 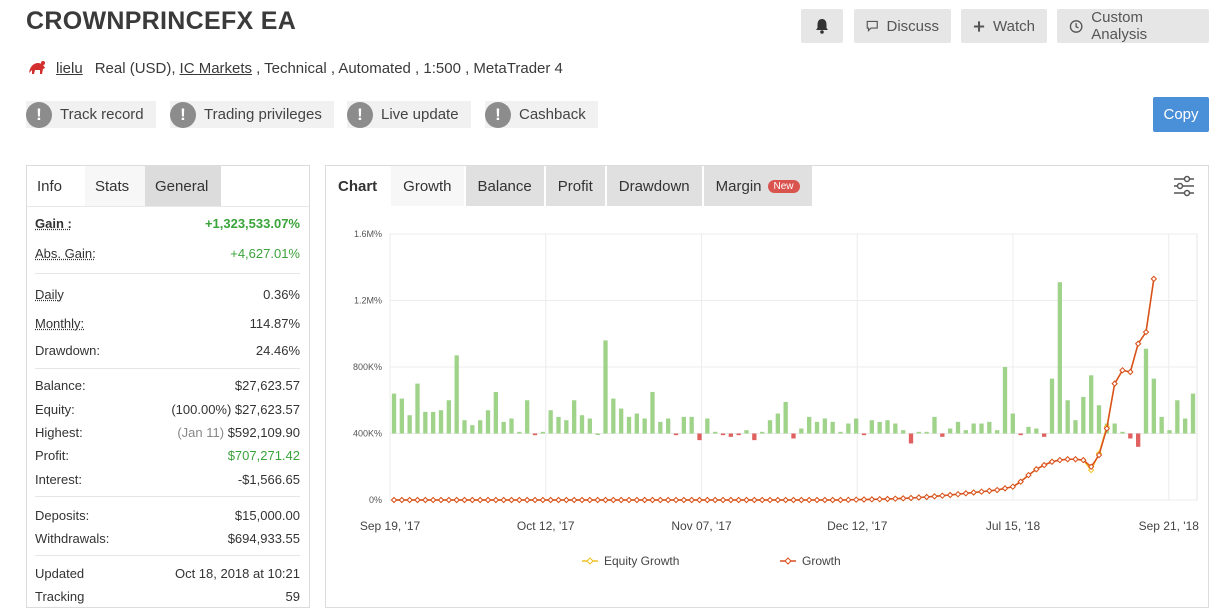 I want to click on user-avatar-icon, so click(x=37, y=68).